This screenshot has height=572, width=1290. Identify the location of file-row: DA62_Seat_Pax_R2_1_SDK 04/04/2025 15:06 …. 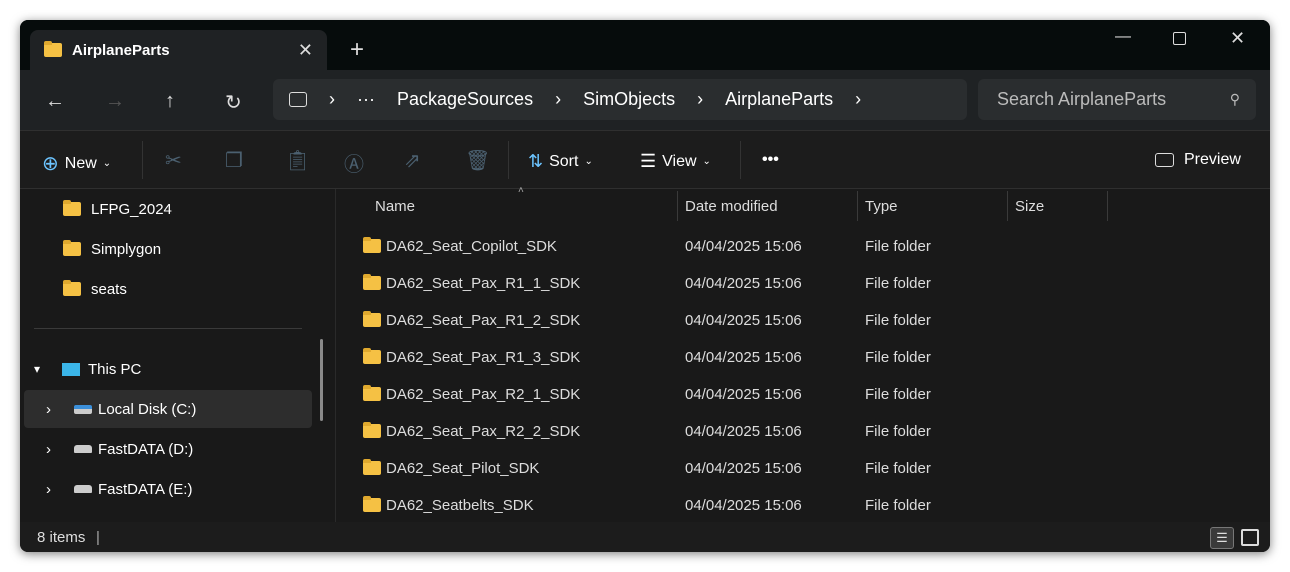
(803, 394).